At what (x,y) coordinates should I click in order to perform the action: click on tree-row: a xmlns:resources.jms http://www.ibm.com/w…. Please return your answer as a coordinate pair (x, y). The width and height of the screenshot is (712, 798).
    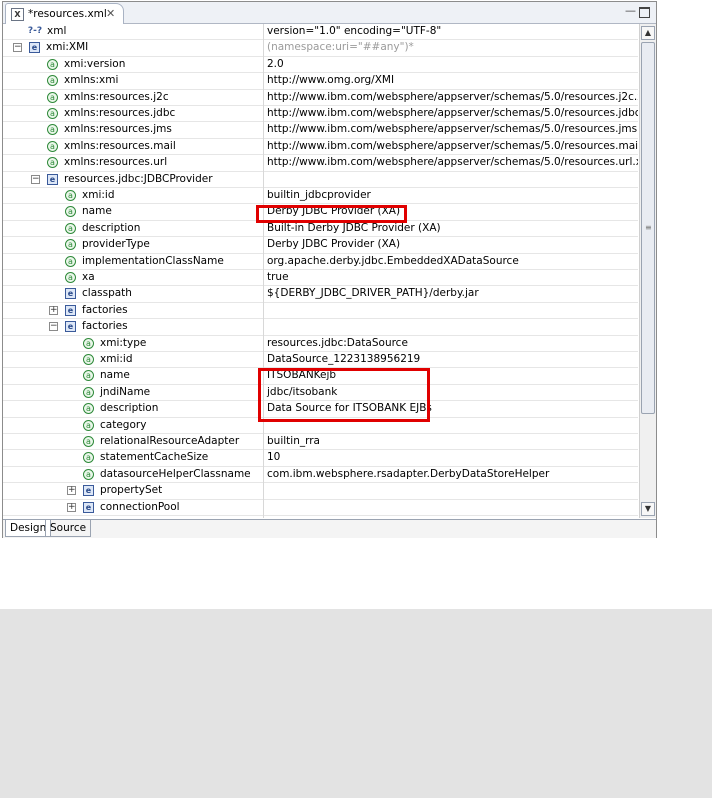
    Looking at the image, I should click on (320, 130).